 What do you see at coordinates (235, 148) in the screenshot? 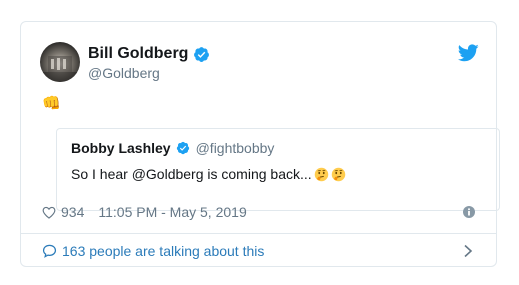
I see `quoted-handle: @fightbobby` at bounding box center [235, 148].